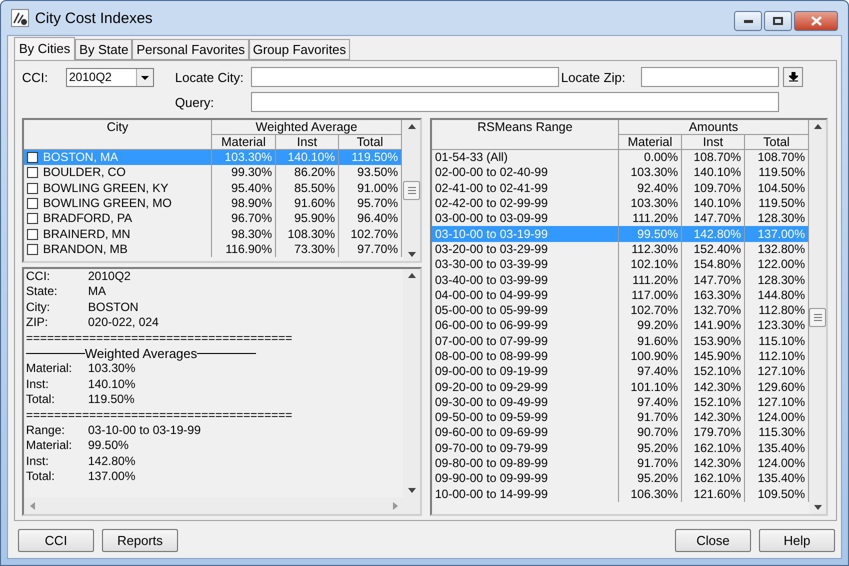 The image size is (849, 566). I want to click on column-group-header: Weighted Average, so click(307, 127).